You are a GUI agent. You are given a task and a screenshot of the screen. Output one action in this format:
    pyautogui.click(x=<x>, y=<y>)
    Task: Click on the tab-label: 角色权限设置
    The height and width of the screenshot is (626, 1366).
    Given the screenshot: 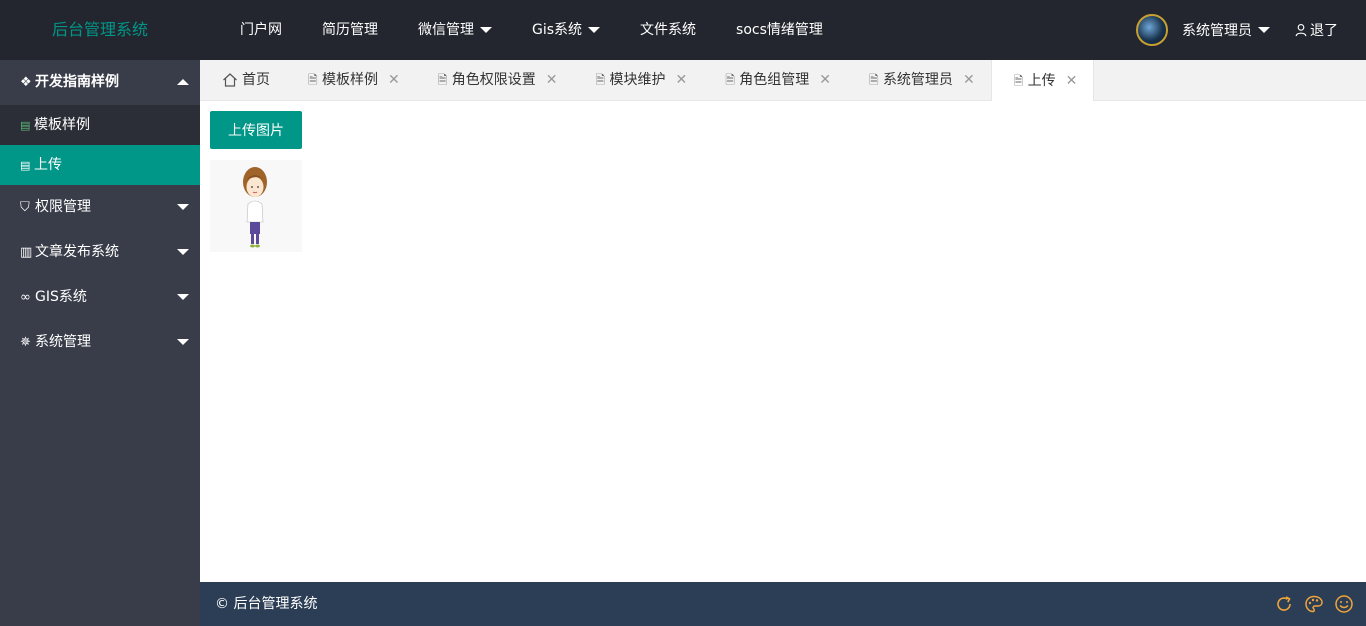 What is the action you would take?
    pyautogui.click(x=493, y=80)
    